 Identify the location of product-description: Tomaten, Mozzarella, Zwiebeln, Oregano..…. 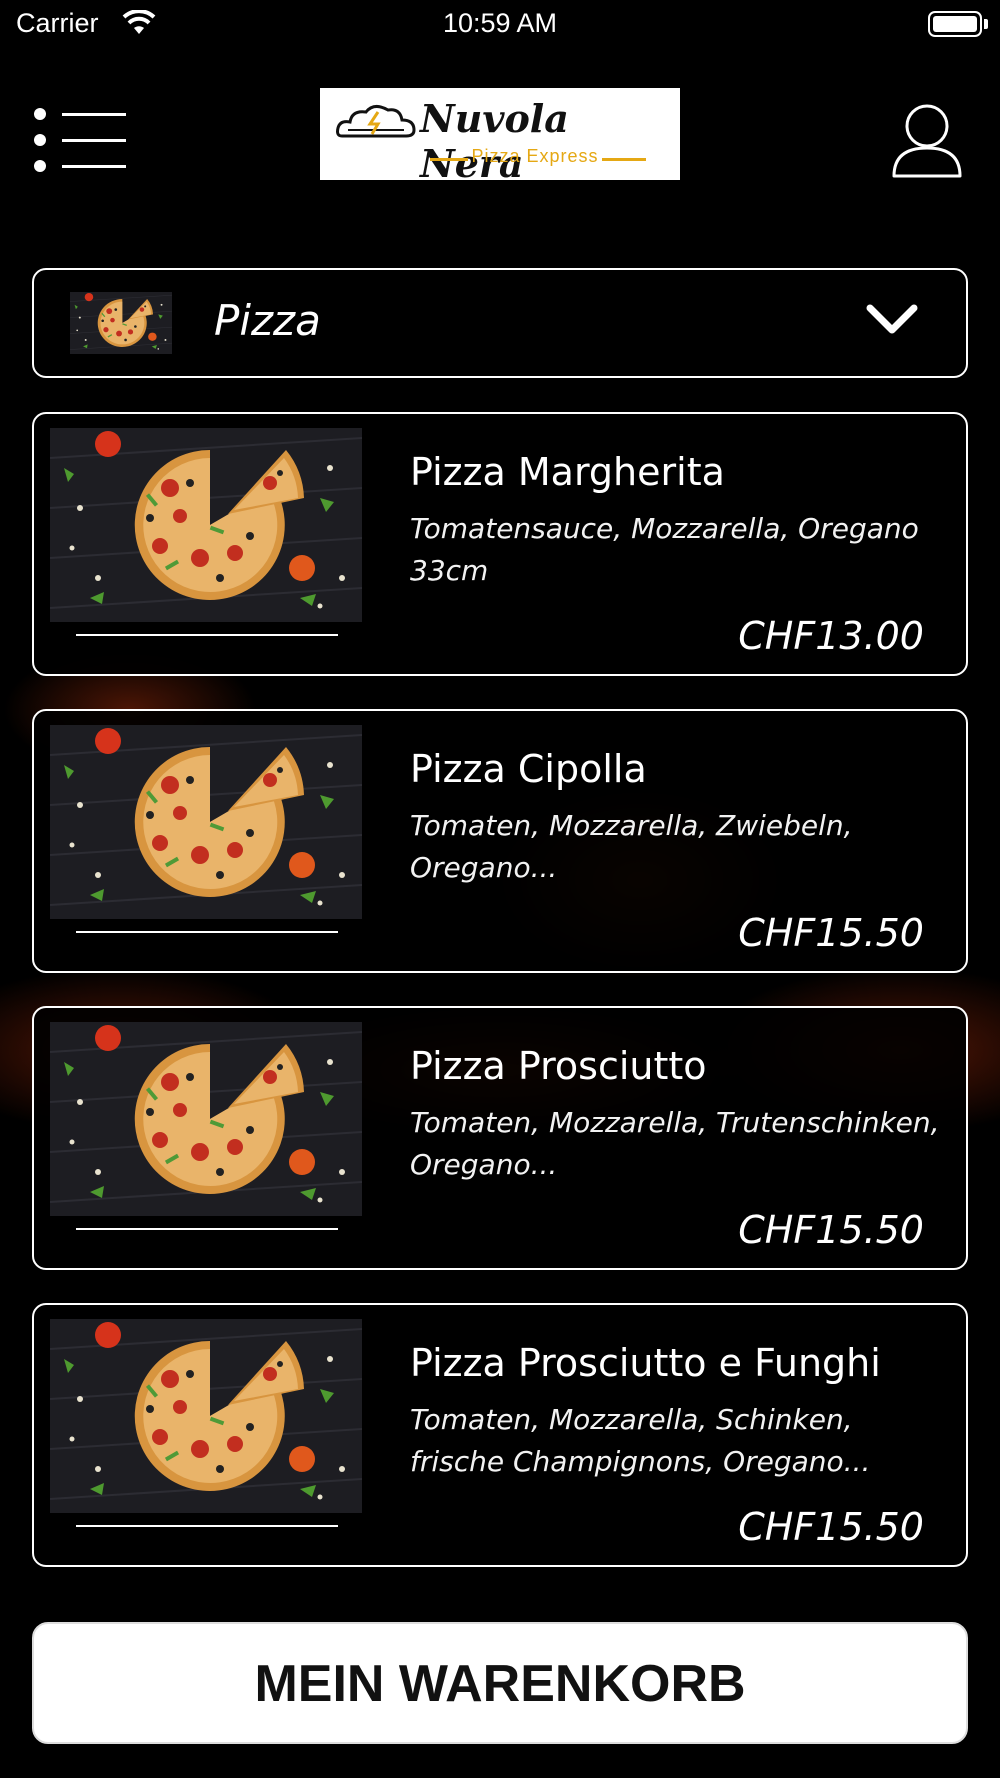
(631, 846).